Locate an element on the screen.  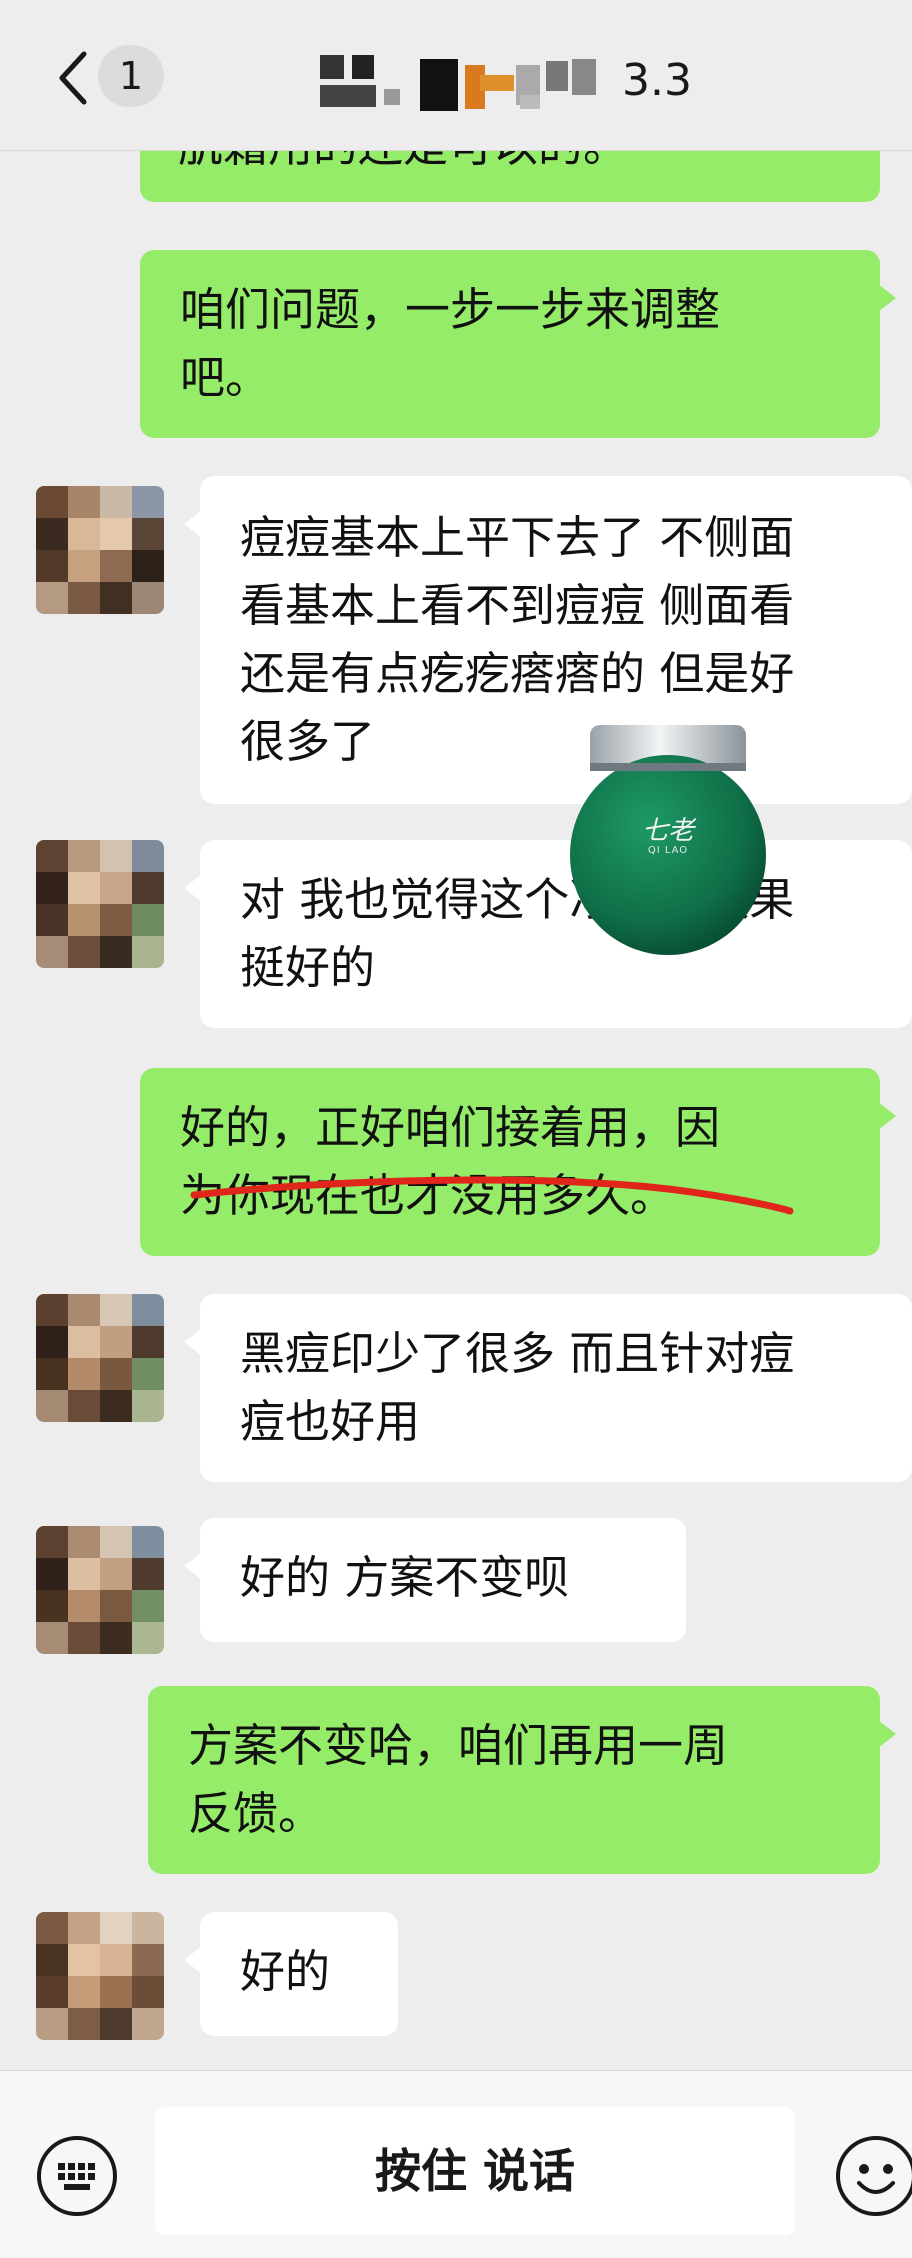
contact-message: 好的 is located at coordinates (291, 1974).